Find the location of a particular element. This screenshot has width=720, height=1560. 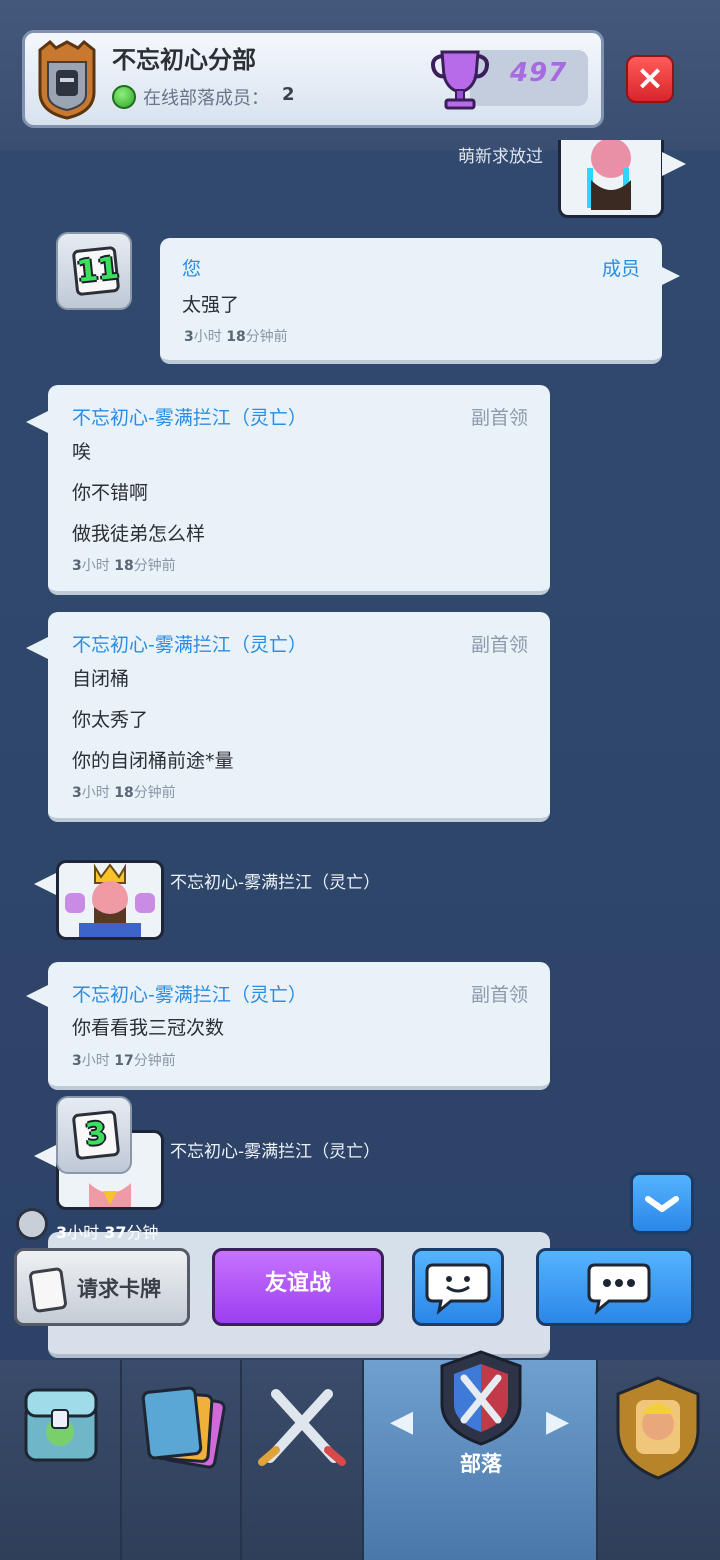

chat-button is located at coordinates (615, 1287).